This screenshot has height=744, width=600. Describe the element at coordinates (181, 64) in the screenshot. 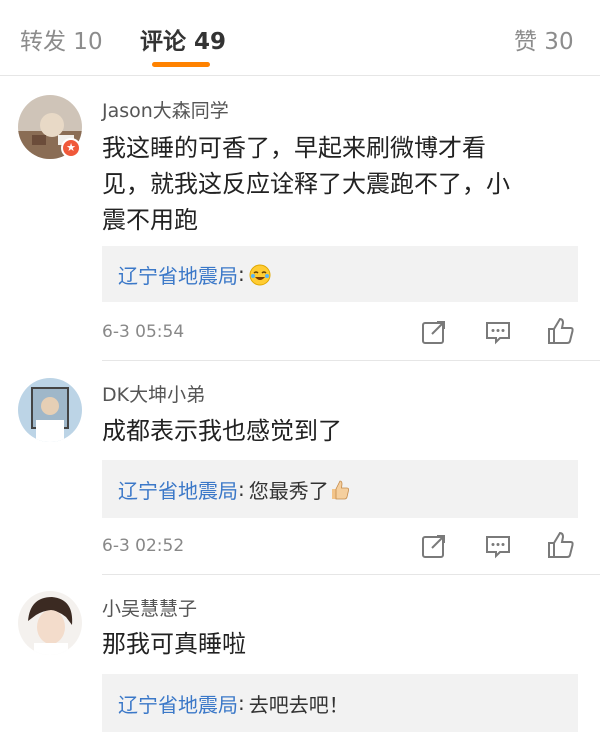

I see `active-tab-indicator` at that location.